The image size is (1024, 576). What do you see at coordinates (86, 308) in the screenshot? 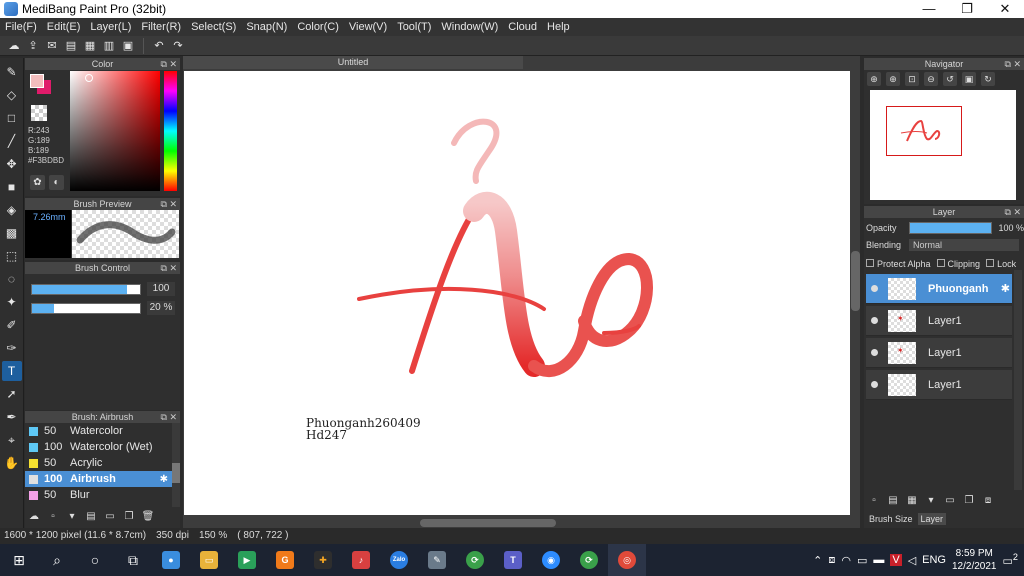
I see `brush-opacity-slider` at bounding box center [86, 308].